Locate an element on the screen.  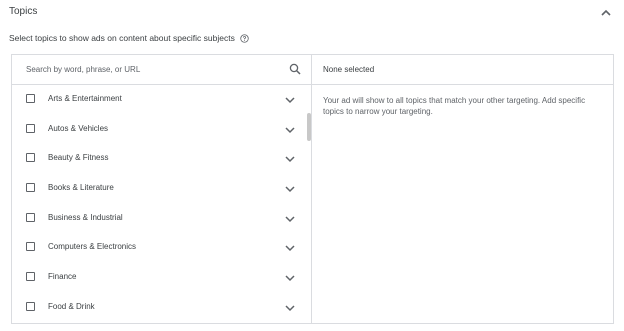
topic-row: Beauty & Fitness is located at coordinates (160, 159).